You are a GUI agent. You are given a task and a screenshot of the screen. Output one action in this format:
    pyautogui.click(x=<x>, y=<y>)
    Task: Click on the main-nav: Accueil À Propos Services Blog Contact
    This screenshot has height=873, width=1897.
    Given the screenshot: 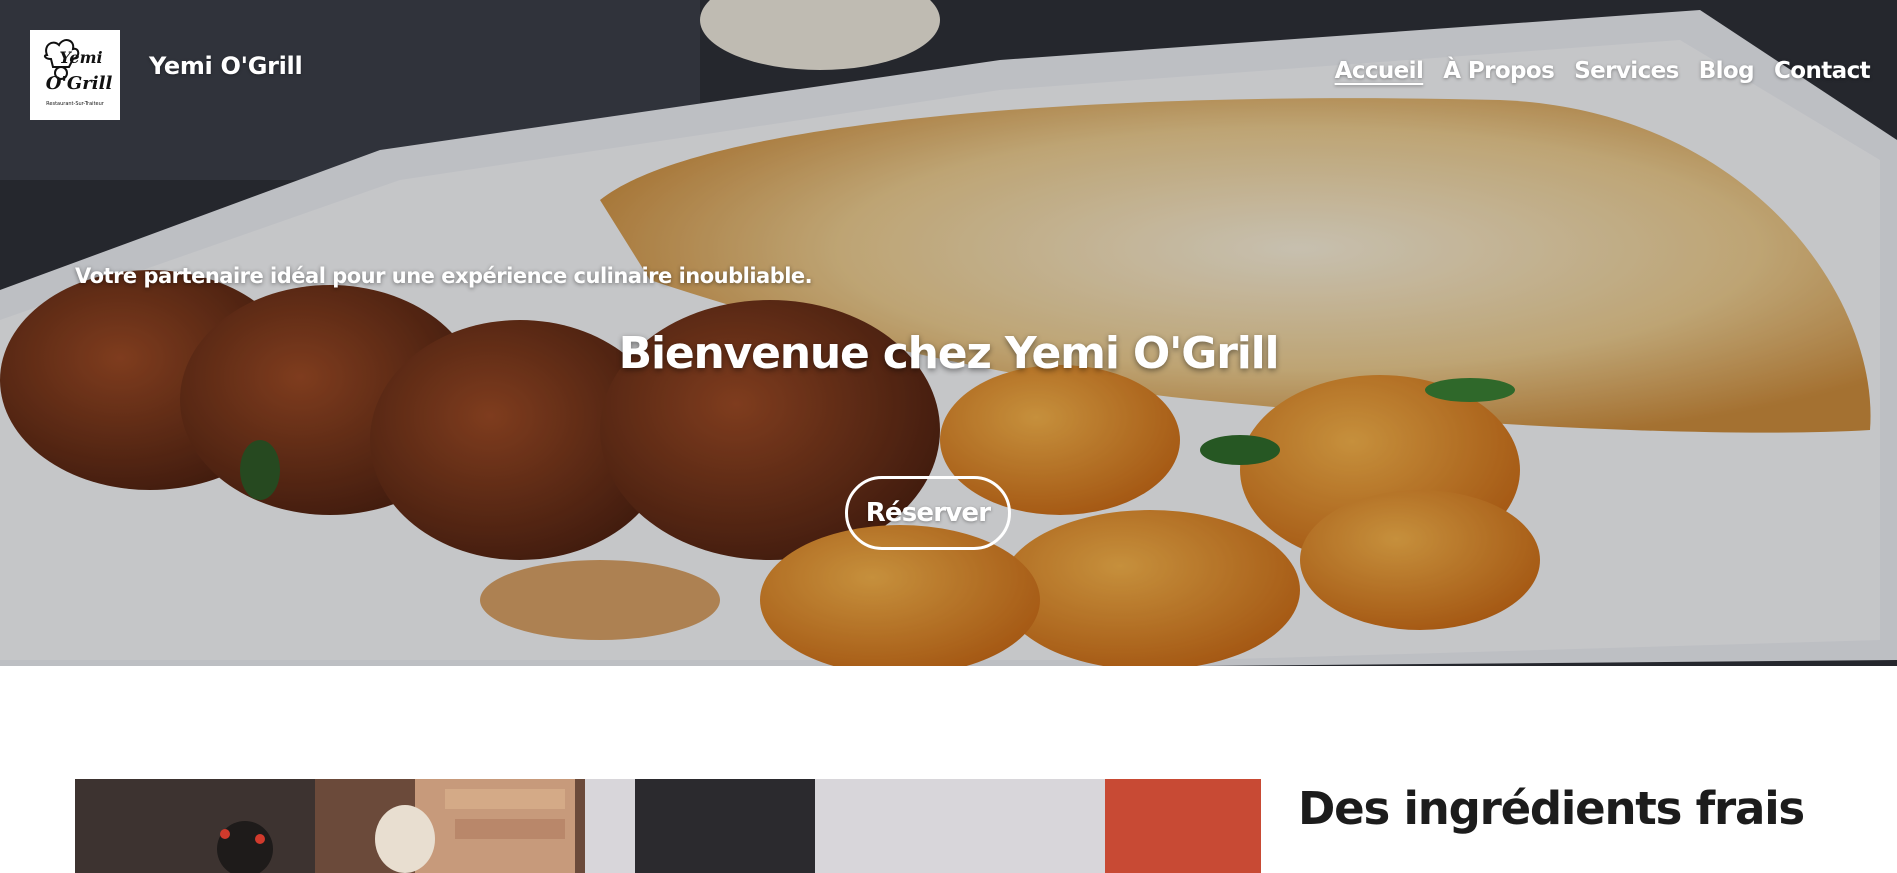 What is the action you would take?
    pyautogui.click(x=1603, y=71)
    